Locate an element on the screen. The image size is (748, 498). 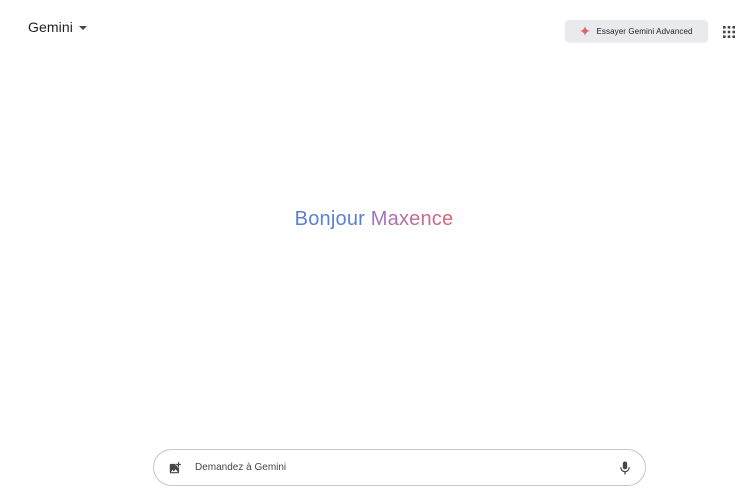
add-image-button is located at coordinates (175, 468).